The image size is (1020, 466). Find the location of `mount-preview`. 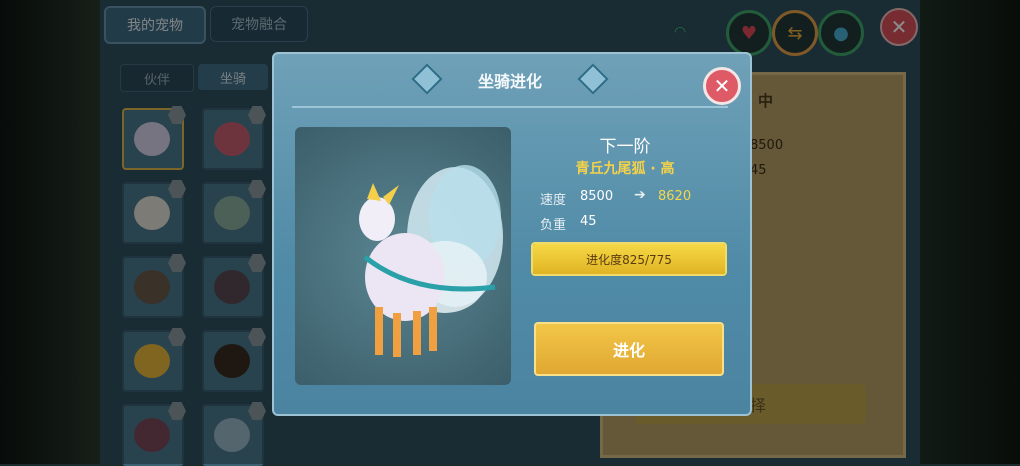

mount-preview is located at coordinates (403, 256).